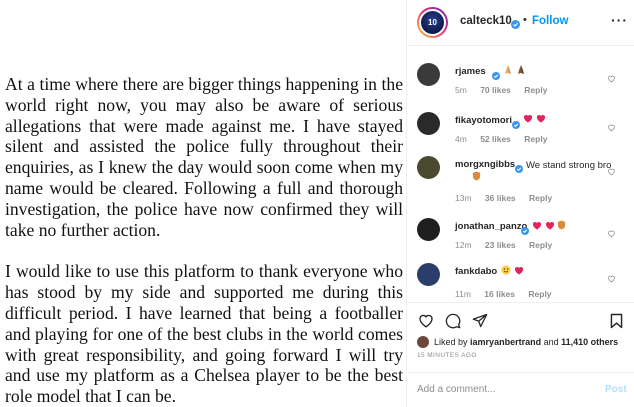  Describe the element at coordinates (589, 342) in the screenshot. I see `likes-count-link: 11,410 others` at that location.